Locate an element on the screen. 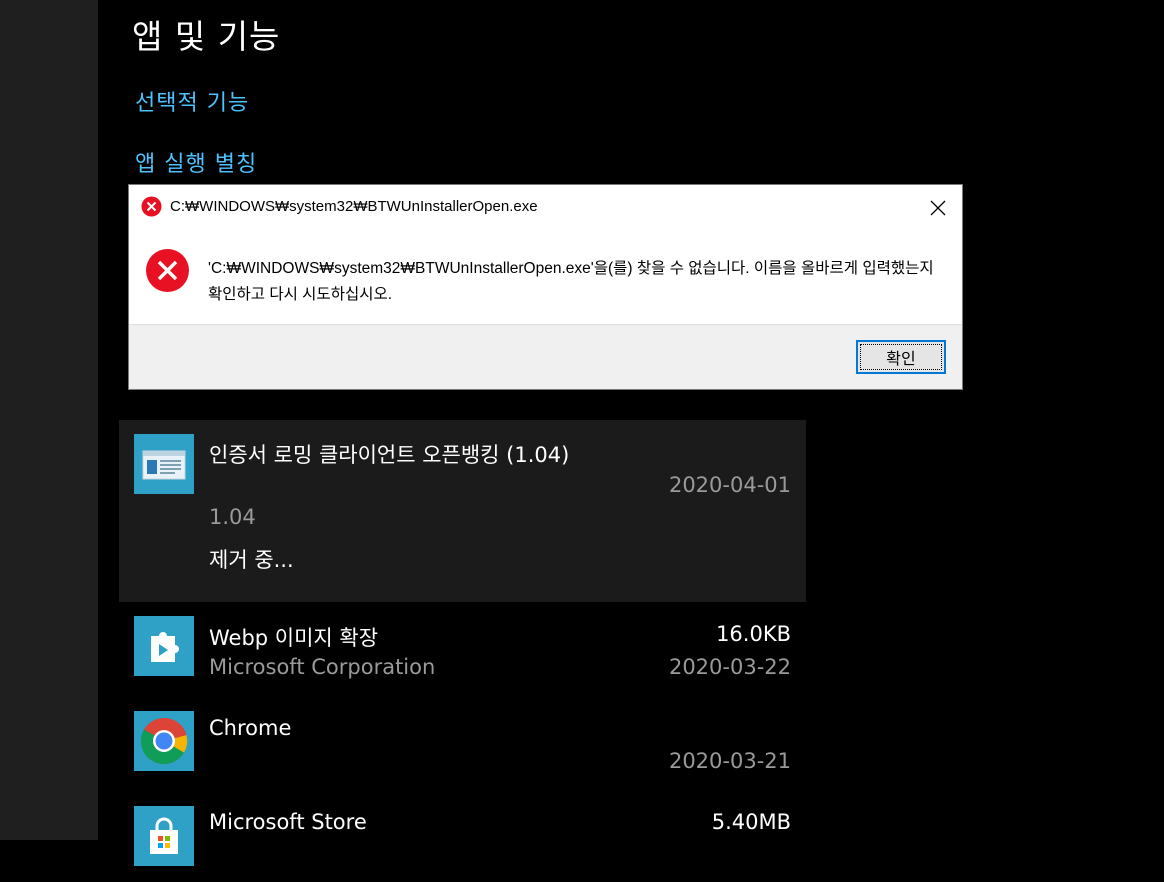  app-name: 인증서 로밍 클라이언트 오픈뱅킹 (1.04) is located at coordinates (389, 455).